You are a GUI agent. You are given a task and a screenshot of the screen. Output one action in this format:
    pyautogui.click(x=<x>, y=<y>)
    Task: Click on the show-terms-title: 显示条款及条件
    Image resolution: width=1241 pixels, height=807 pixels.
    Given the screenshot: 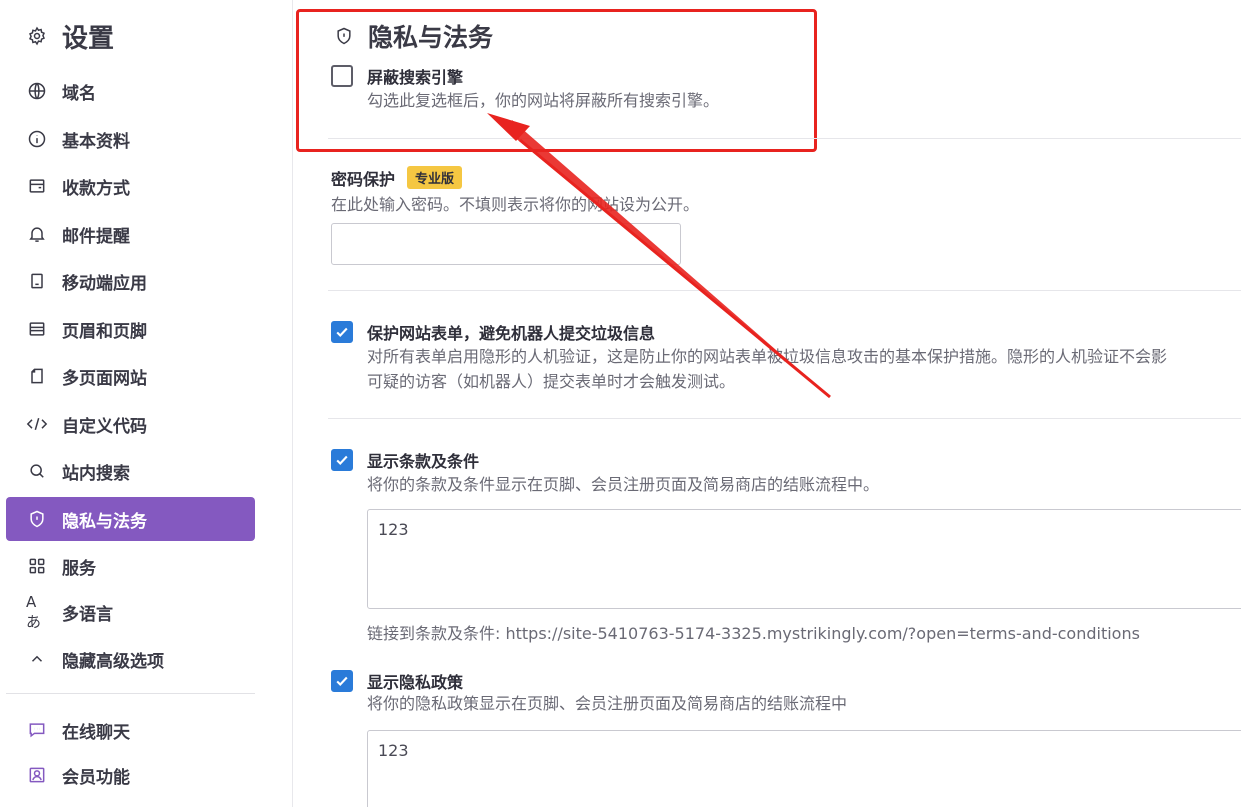 What is the action you would take?
    pyautogui.click(x=423, y=461)
    